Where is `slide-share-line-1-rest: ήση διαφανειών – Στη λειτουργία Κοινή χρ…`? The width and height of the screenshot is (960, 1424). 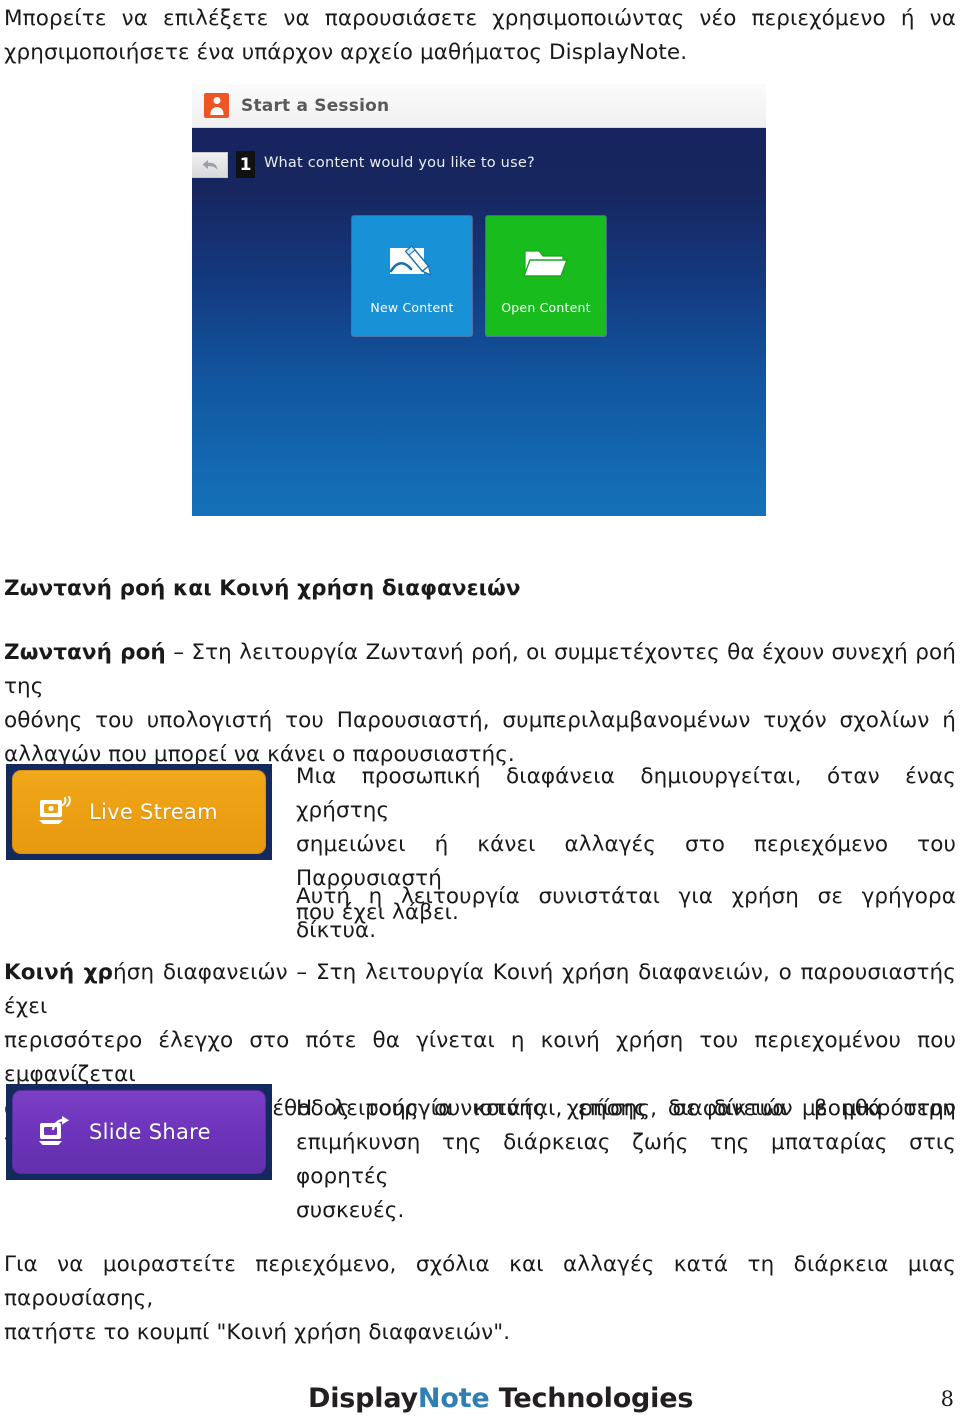
slide-share-line-1-rest: ήση διαφανειών – Στη λειτουργία Κοινή χρ… is located at coordinates (480, 989).